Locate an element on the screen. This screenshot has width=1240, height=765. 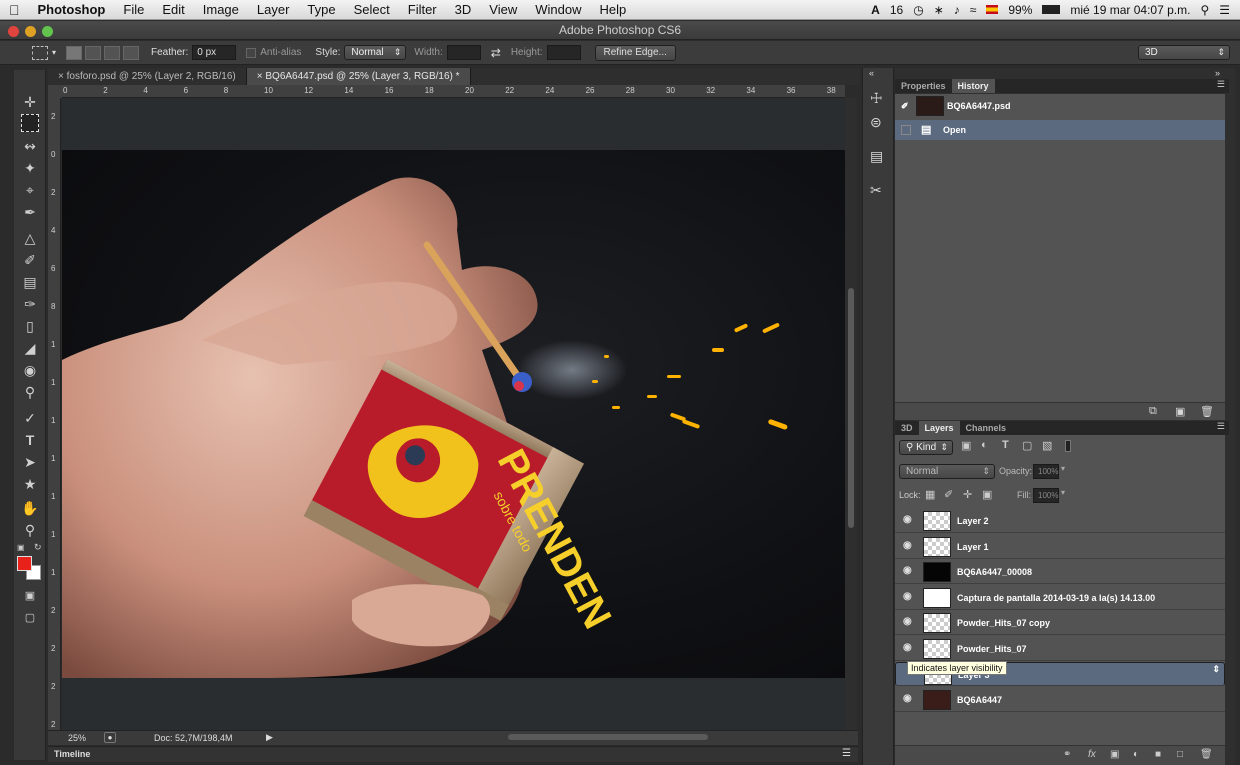
dodge-tool-icon: ⚲ is located at coordinates (30, 392).